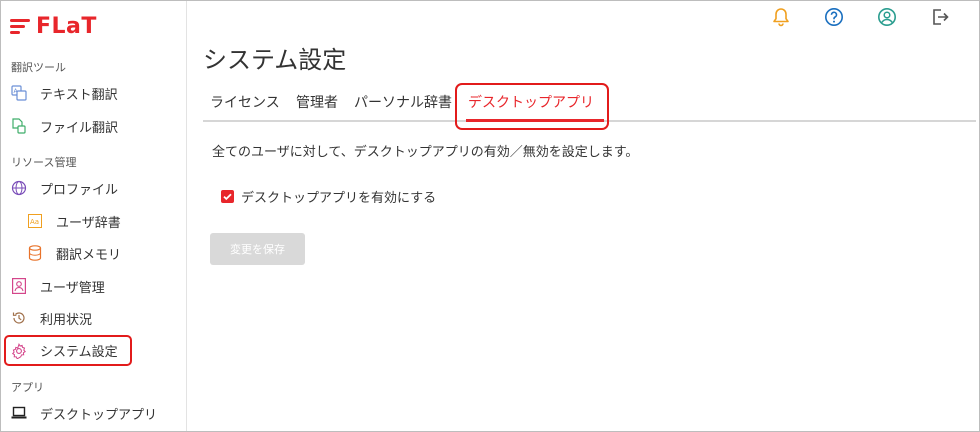 The width and height of the screenshot is (980, 432). I want to click on enable-desktop-app-checkbox, so click(227, 196).